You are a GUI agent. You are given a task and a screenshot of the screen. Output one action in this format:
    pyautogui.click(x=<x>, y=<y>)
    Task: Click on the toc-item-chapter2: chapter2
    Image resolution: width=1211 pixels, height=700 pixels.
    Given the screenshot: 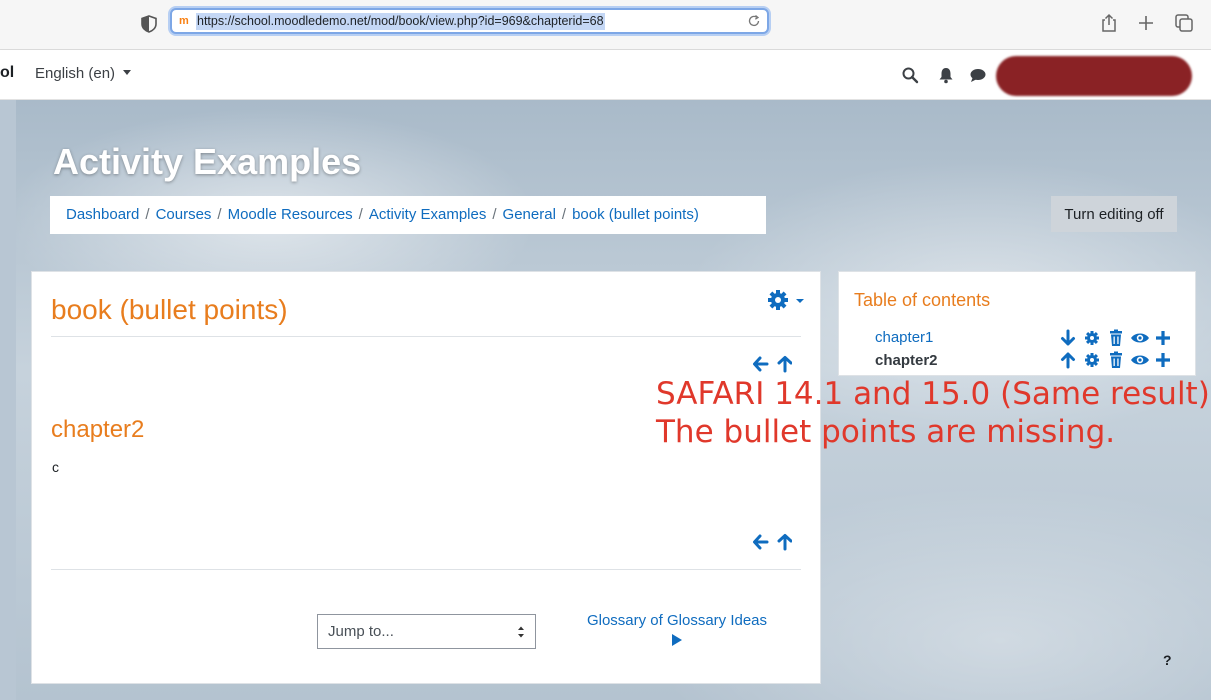 What is the action you would take?
    pyautogui.click(x=906, y=360)
    